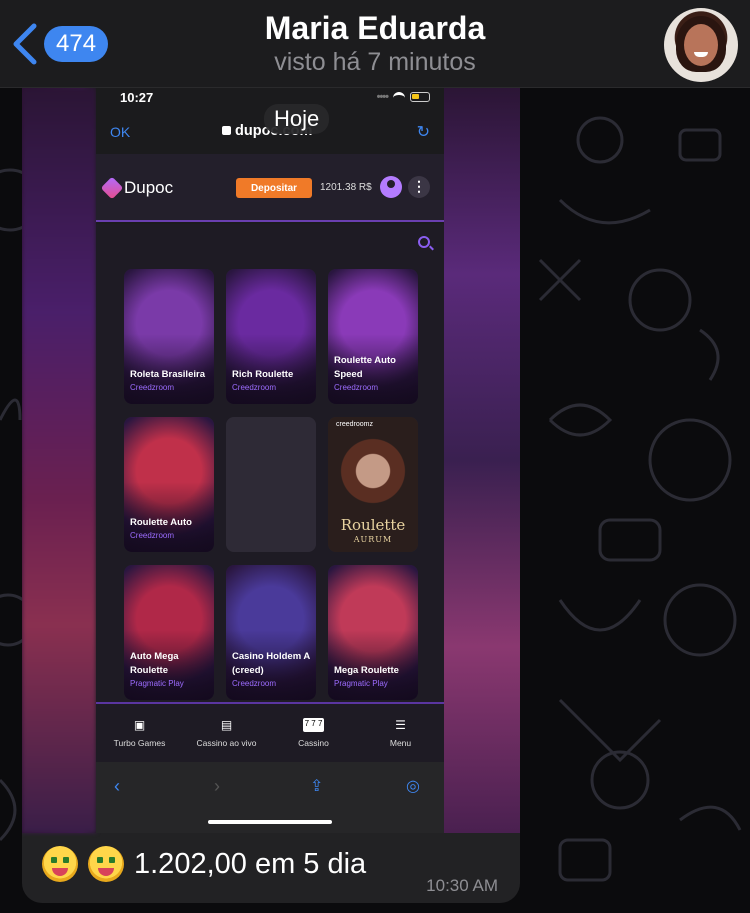 This screenshot has width=750, height=913. I want to click on nav-item: ▤ Cassino ao vivo, so click(227, 740).